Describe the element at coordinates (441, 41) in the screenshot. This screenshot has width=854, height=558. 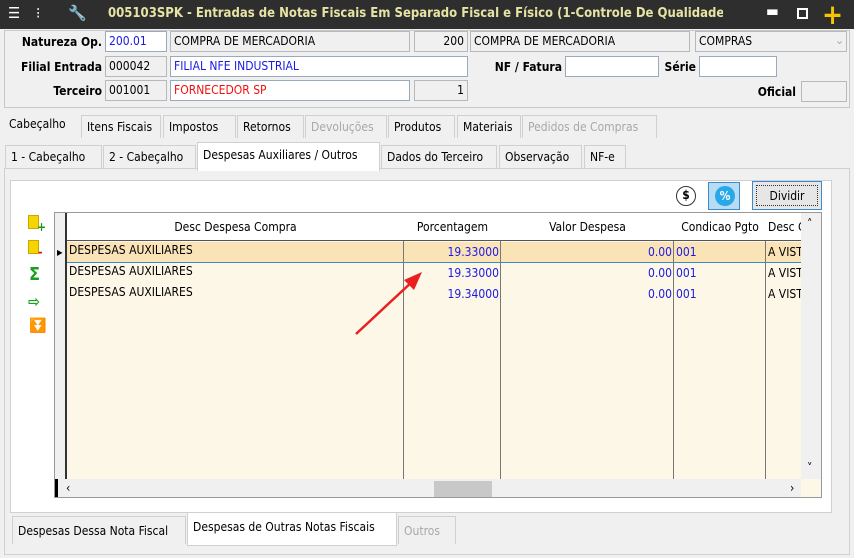
I see `code2-field: 200` at that location.